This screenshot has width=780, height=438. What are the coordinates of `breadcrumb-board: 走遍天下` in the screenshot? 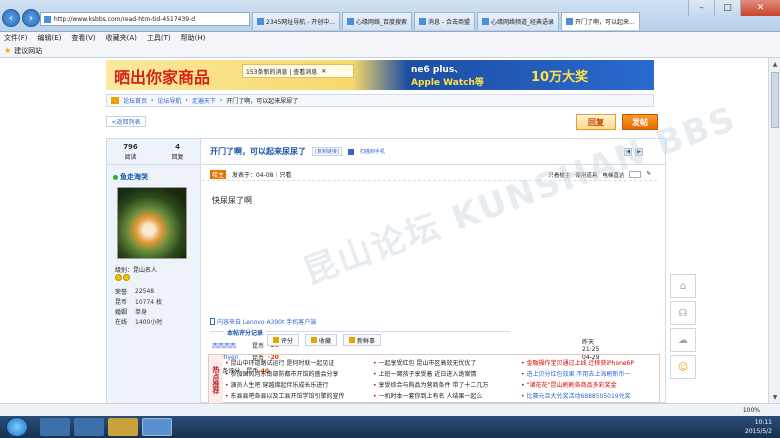 It's located at (204, 100).